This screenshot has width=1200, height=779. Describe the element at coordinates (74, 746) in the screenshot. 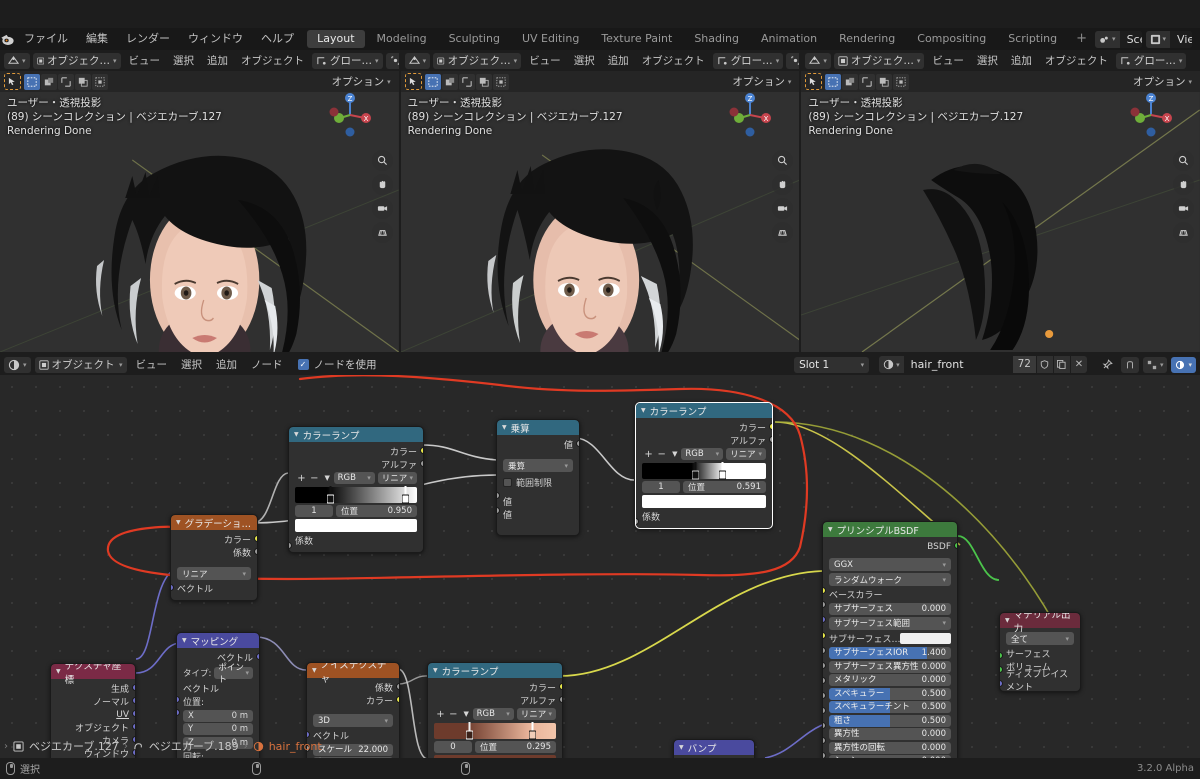

I see `breadcrumb-object: ベジエカーブ.127` at that location.